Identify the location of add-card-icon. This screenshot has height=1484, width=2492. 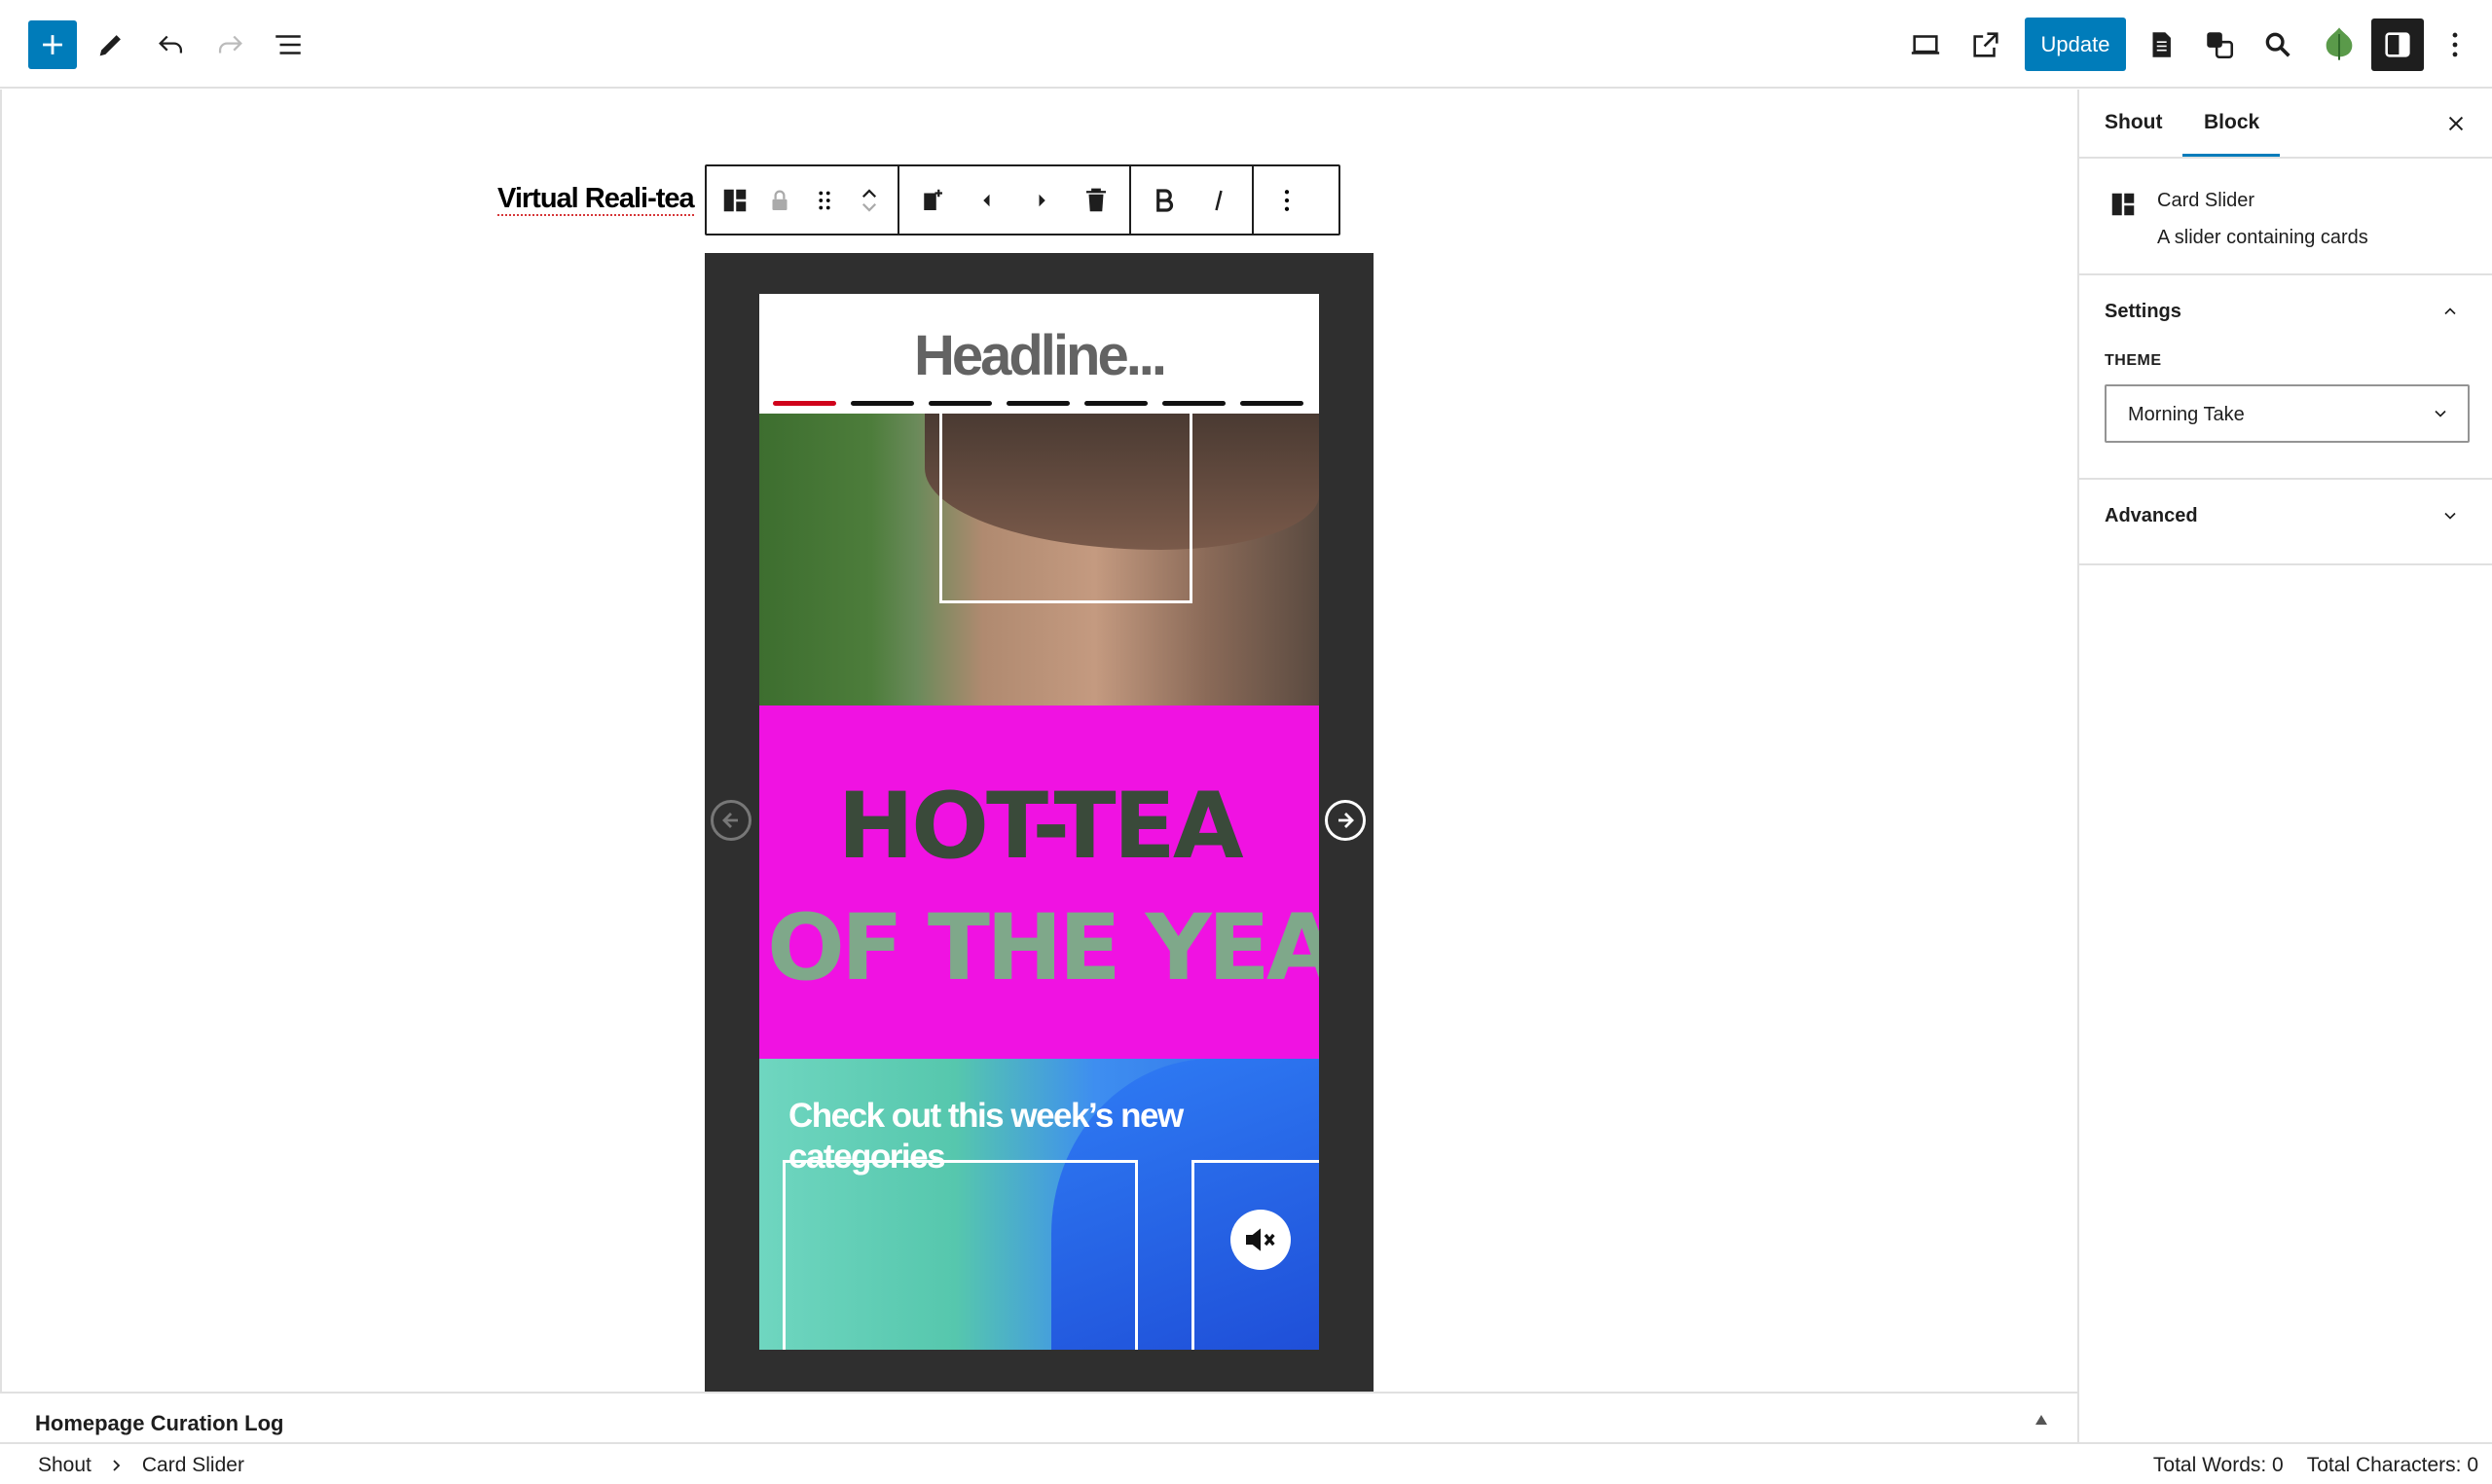
(933, 200).